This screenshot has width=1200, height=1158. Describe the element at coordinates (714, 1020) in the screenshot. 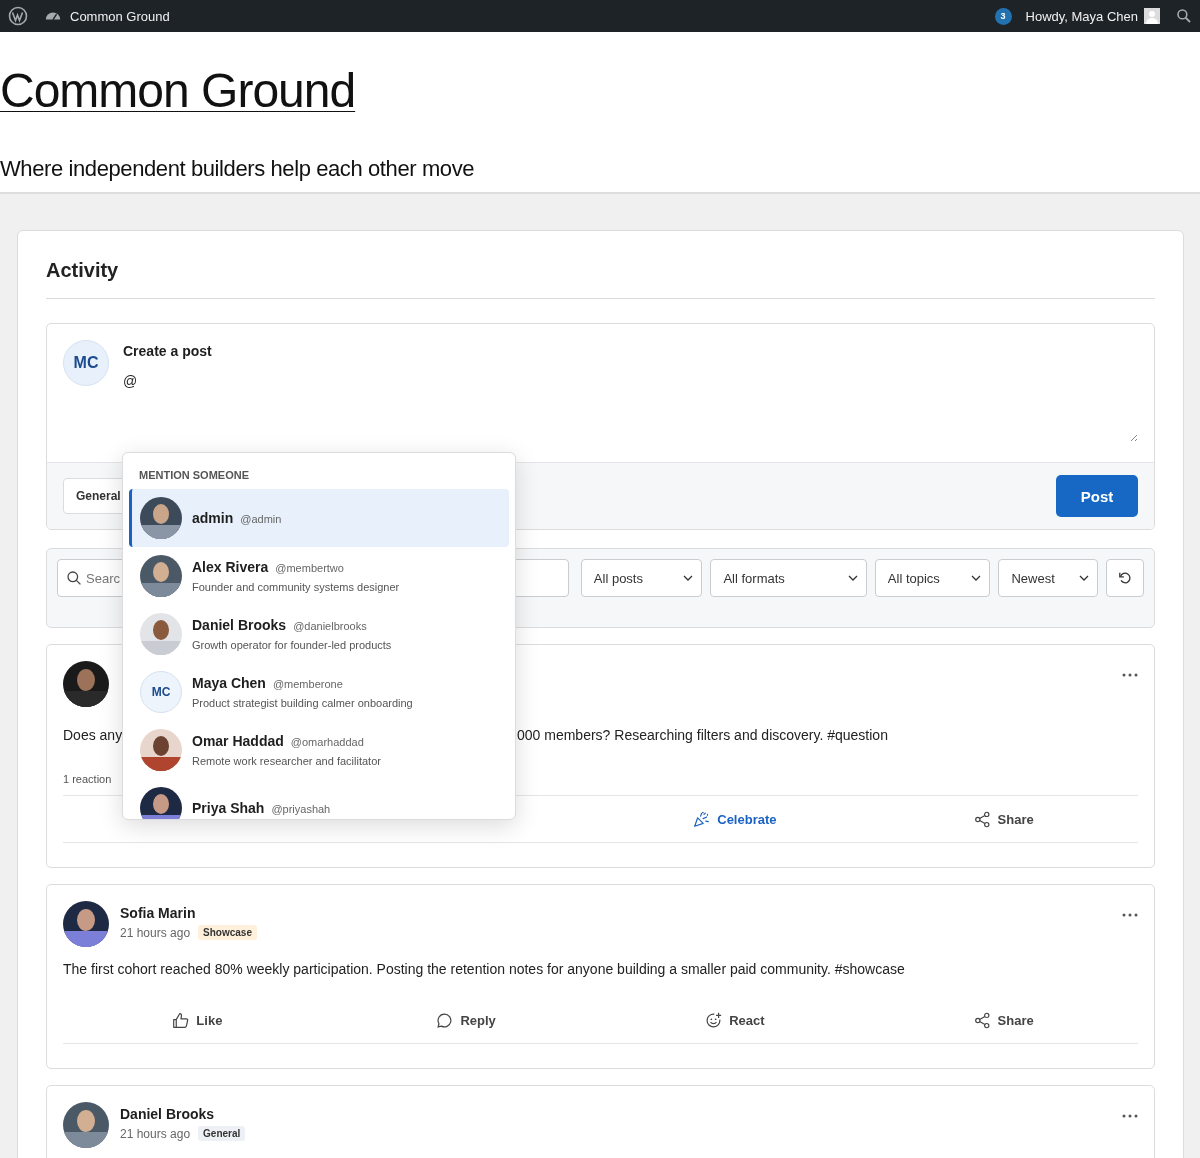

I see `smiley-icon` at that location.